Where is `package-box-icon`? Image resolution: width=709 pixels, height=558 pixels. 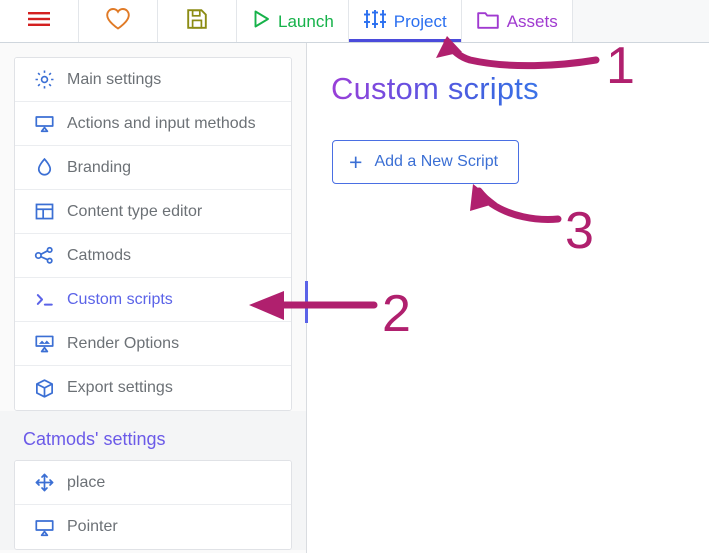 package-box-icon is located at coordinates (44, 388).